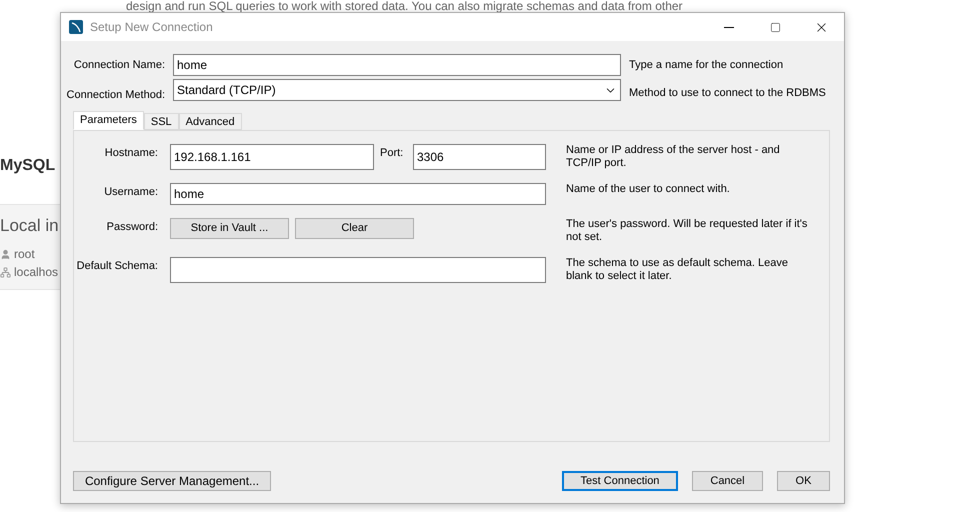  I want to click on password-button: Clear, so click(354, 228).